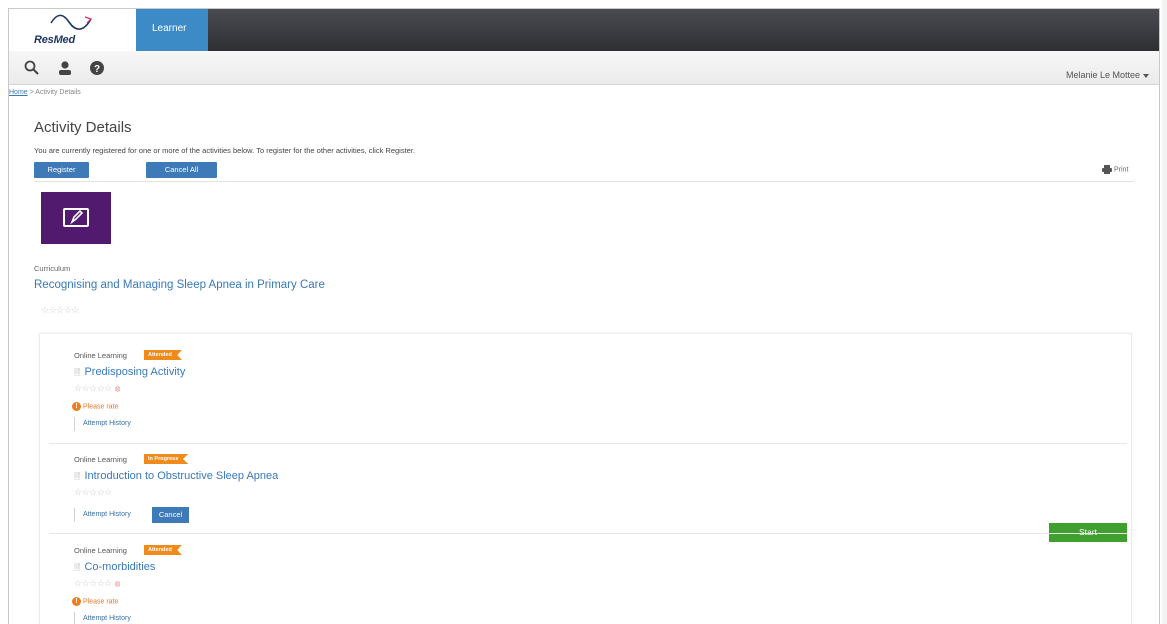 The image size is (1167, 624). I want to click on cancel-all-button: Cancel All, so click(181, 170).